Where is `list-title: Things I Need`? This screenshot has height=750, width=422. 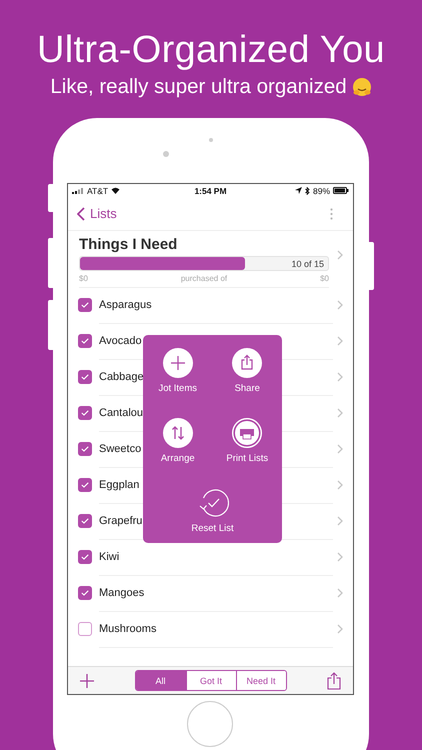 list-title: Things I Need is located at coordinates (128, 245).